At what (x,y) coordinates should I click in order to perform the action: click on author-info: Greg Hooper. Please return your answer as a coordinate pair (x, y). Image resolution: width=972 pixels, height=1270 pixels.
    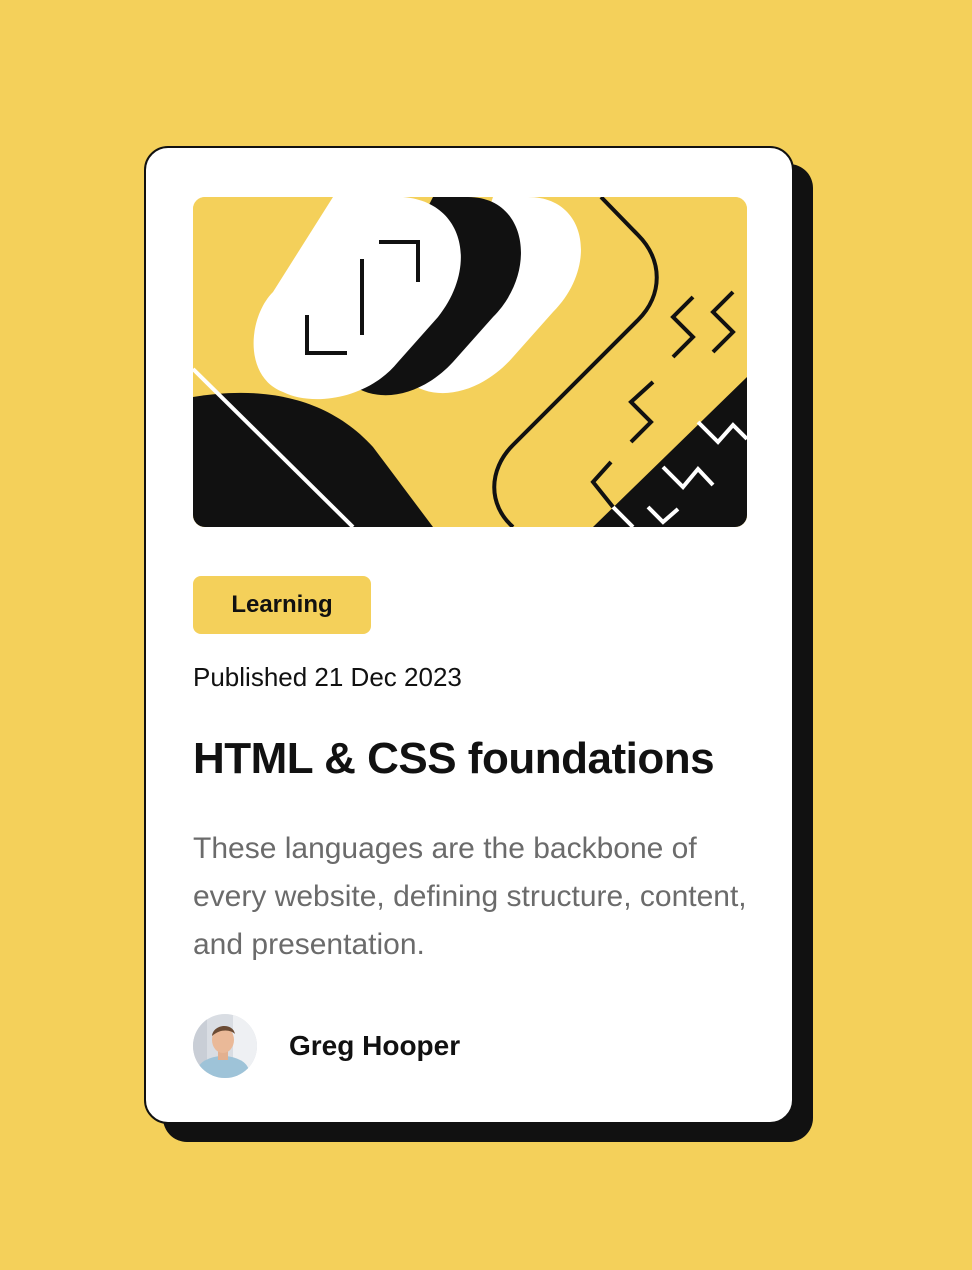
    Looking at the image, I should click on (326, 1046).